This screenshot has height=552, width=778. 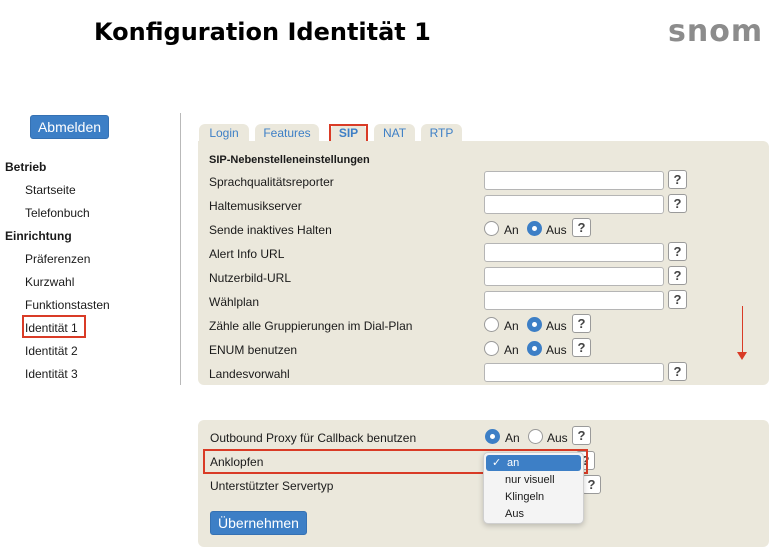 I want to click on apply-button: Übernehmen, so click(x=258, y=523).